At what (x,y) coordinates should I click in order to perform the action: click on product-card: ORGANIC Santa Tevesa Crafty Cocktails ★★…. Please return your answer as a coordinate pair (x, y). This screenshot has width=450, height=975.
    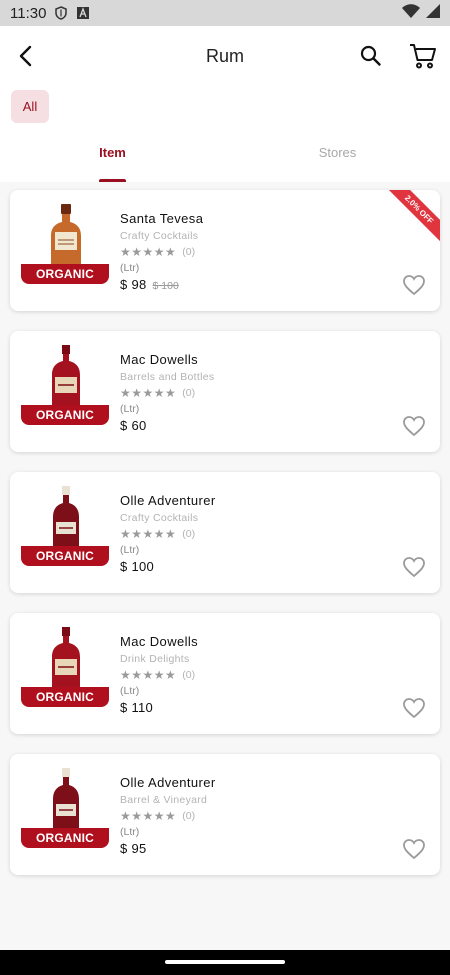
    Looking at the image, I should click on (225, 250).